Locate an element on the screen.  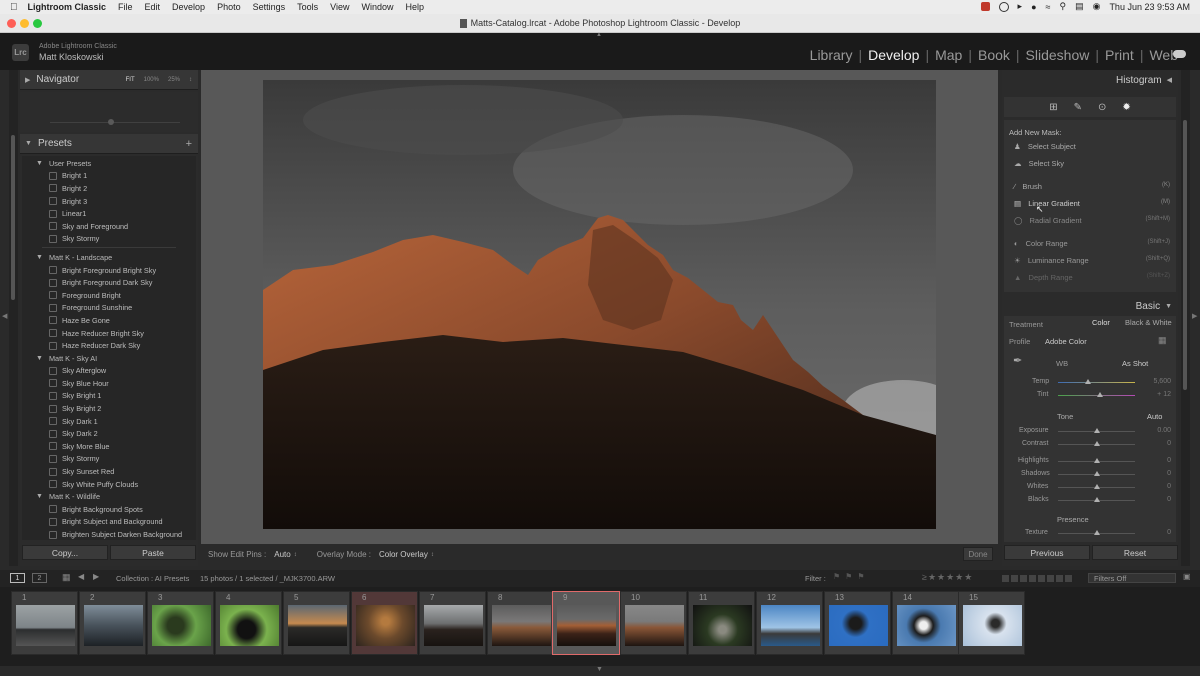
menu-tools: Tools is located at coordinates (307, 7).